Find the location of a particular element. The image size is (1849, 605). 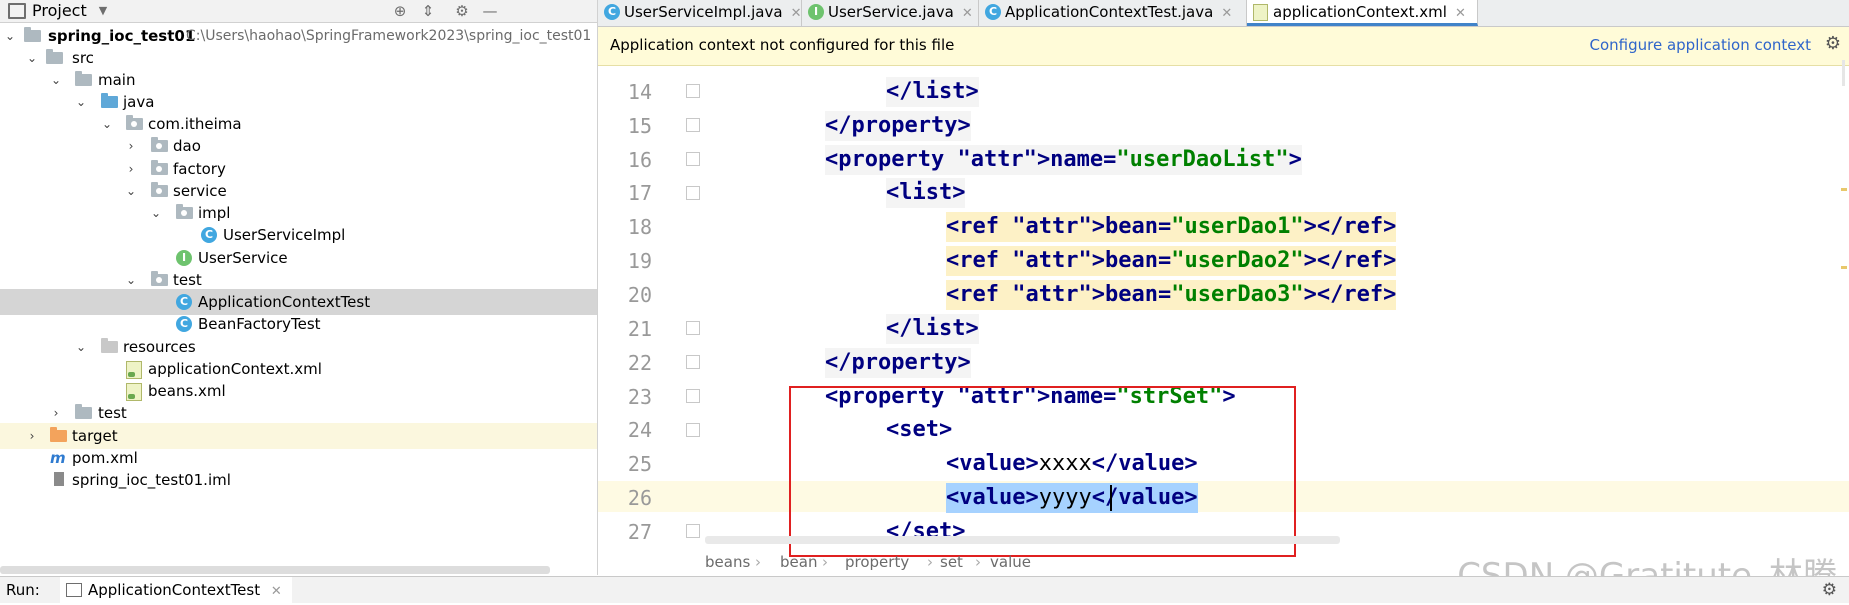

line-number: 18 is located at coordinates (639, 227).